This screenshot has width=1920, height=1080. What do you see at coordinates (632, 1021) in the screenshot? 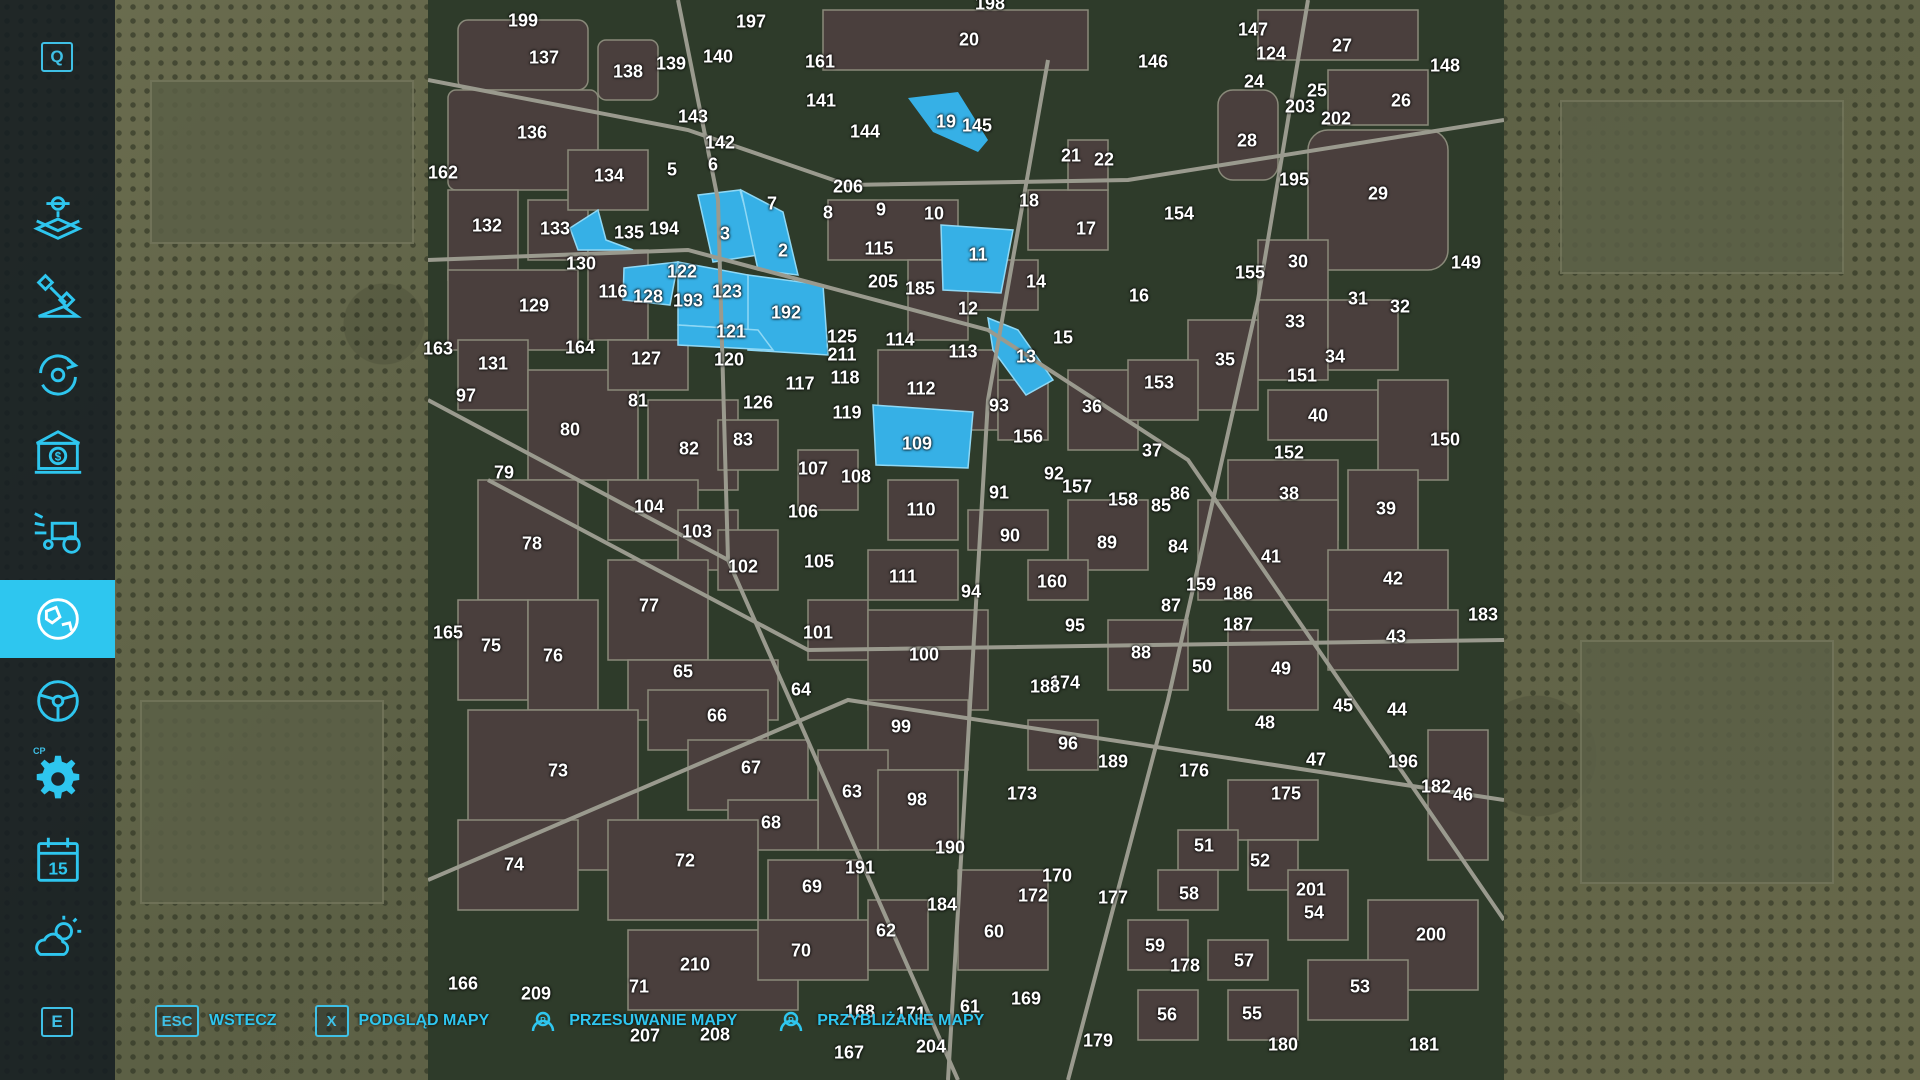
I see `hint-pan-map: R PRZESUWANIE MAPY` at bounding box center [632, 1021].